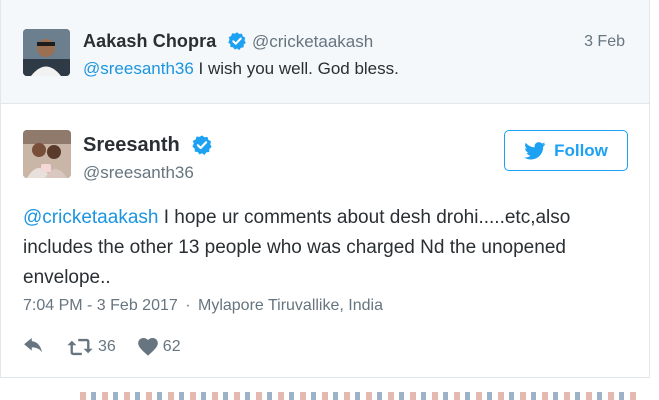 The height and width of the screenshot is (400, 659). Describe the element at coordinates (604, 42) in the screenshot. I see `parent-tweet-date: 3 Feb` at that location.